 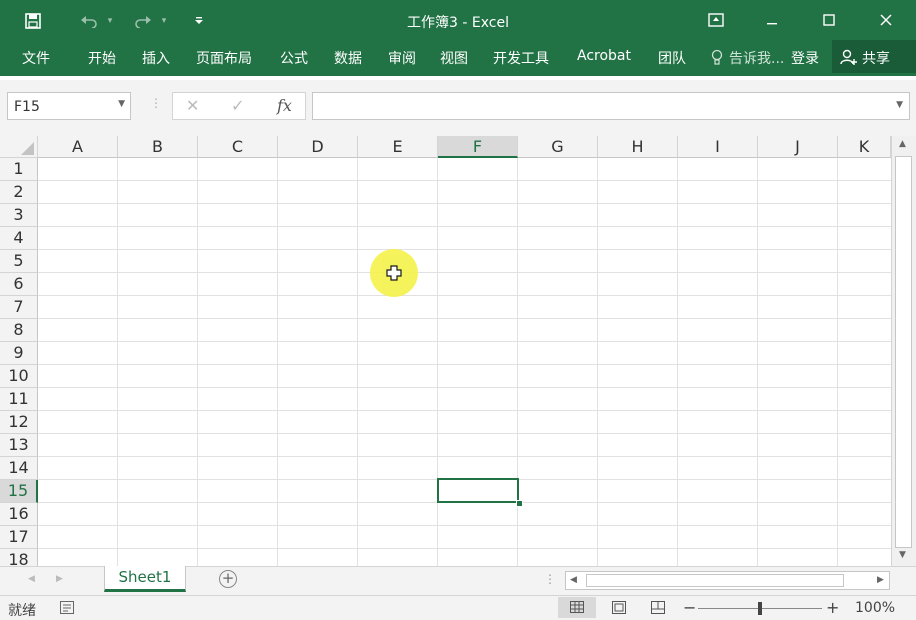 I want to click on row-header: 11, so click(x=19, y=399).